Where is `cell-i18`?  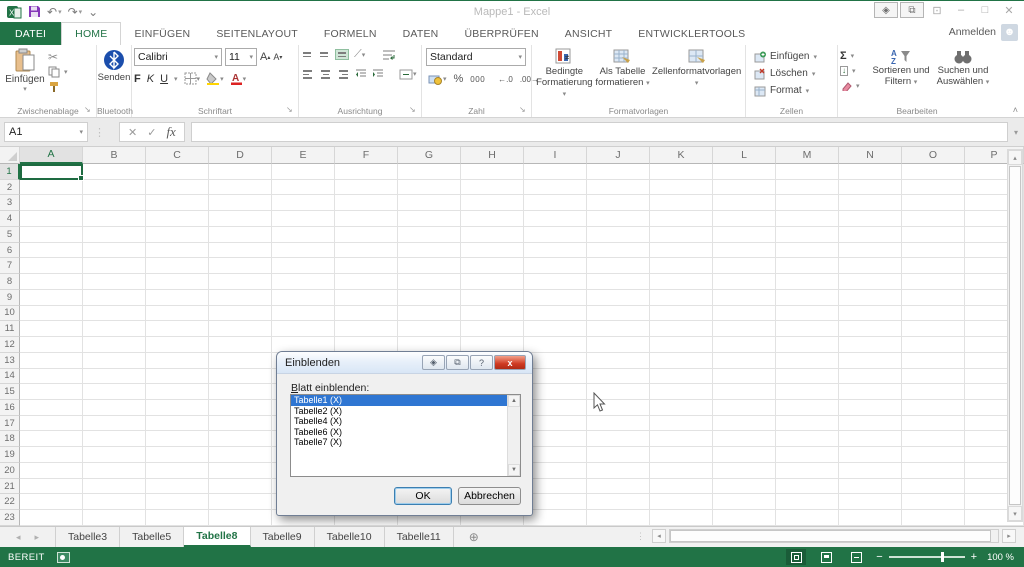 cell-i18 is located at coordinates (555, 439).